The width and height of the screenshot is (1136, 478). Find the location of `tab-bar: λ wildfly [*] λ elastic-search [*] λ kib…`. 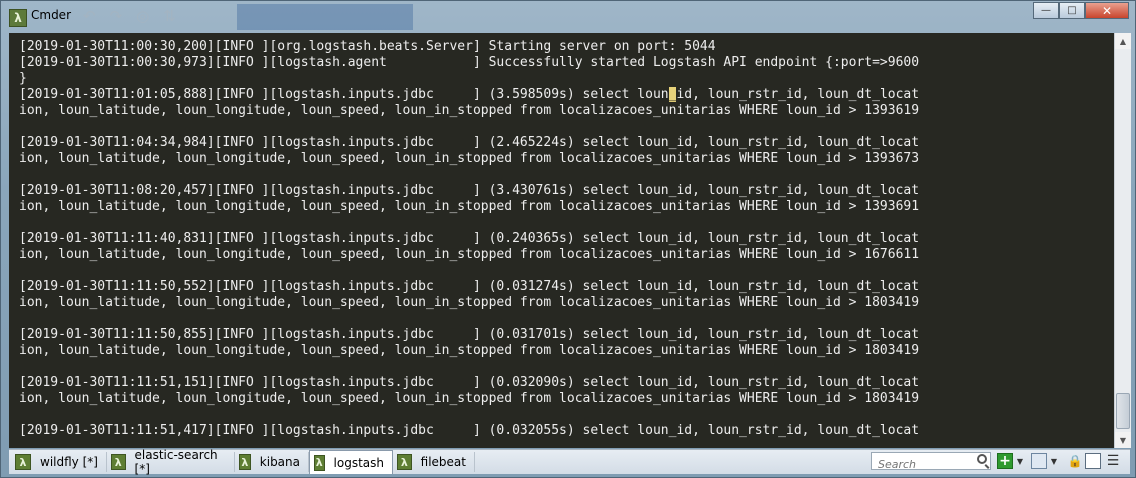

tab-bar: λ wildfly [*] λ elastic-search [*] λ kib… is located at coordinates (569, 462).